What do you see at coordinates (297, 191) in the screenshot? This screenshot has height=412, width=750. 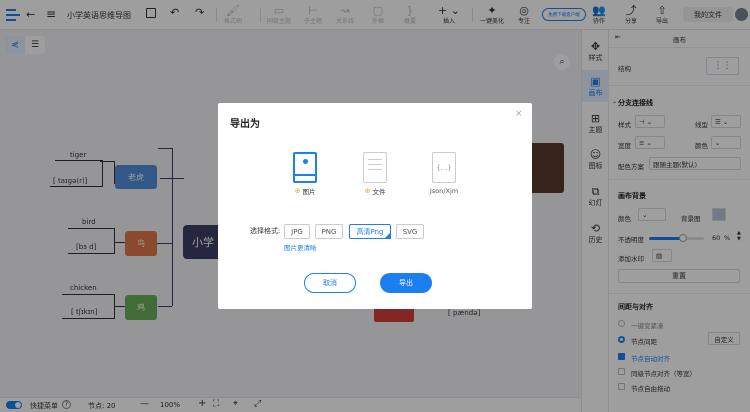 I see `image-radio-icon: ⊕` at bounding box center [297, 191].